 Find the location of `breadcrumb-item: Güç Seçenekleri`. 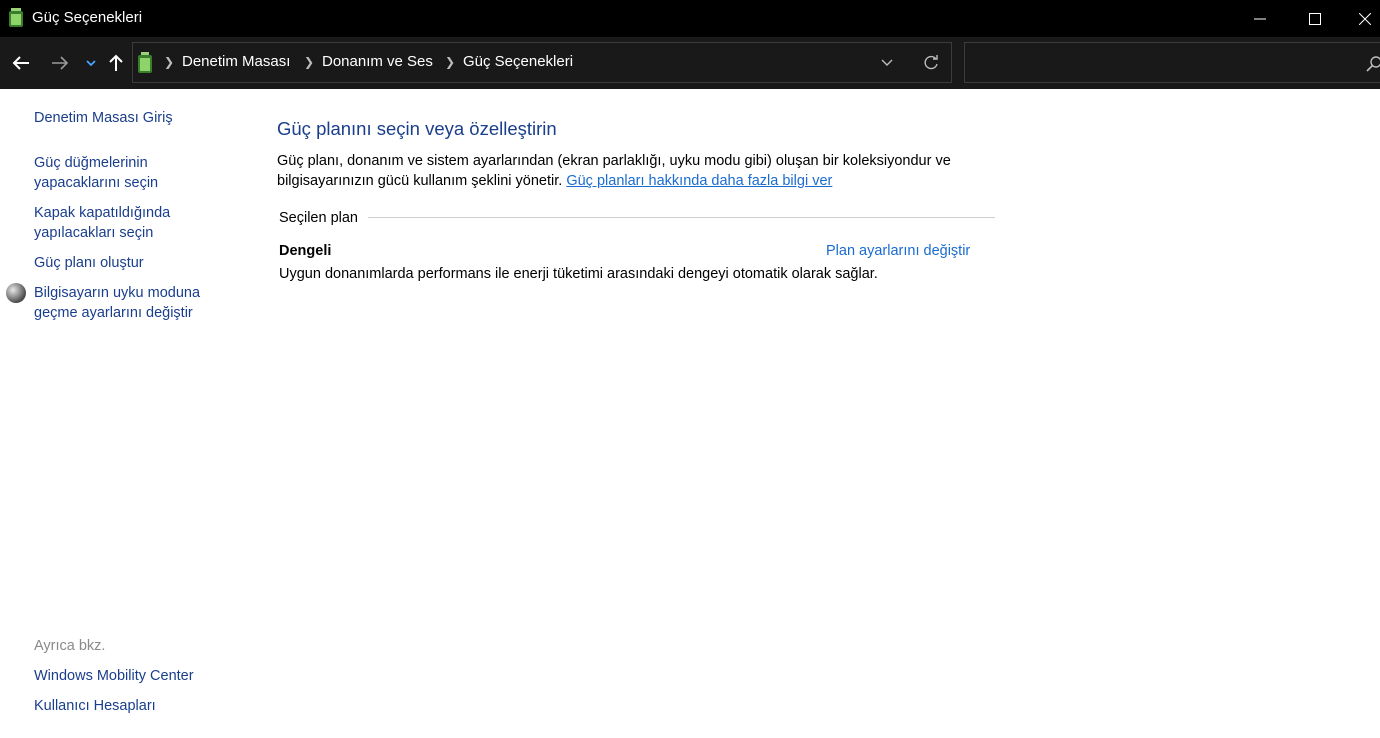

breadcrumb-item: Güç Seçenekleri is located at coordinates (518, 61).